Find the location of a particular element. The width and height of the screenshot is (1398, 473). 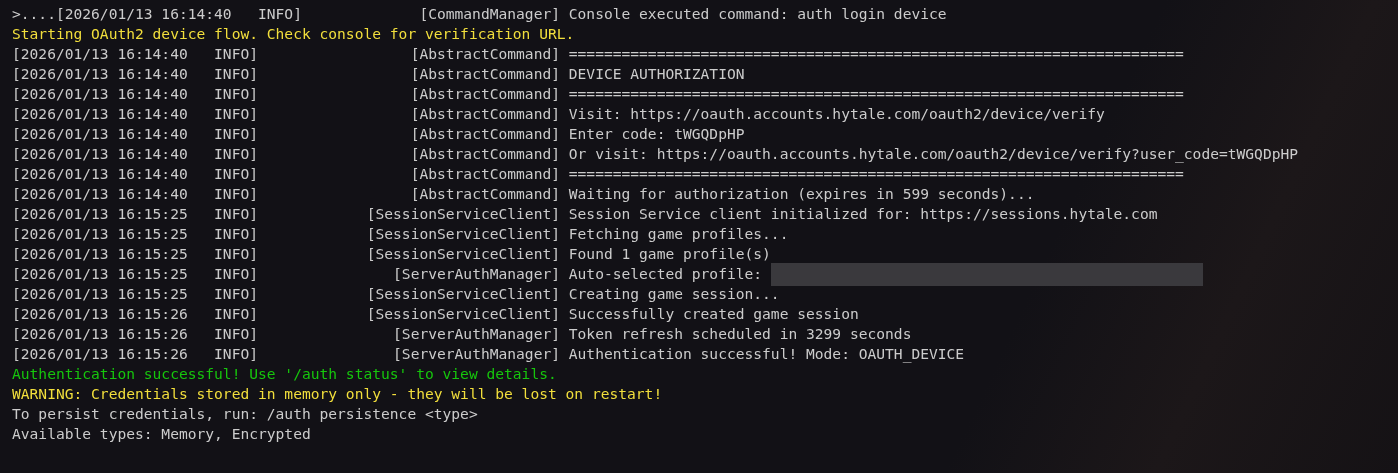

log-message: Found 1 game profile(s) is located at coordinates (669, 254).